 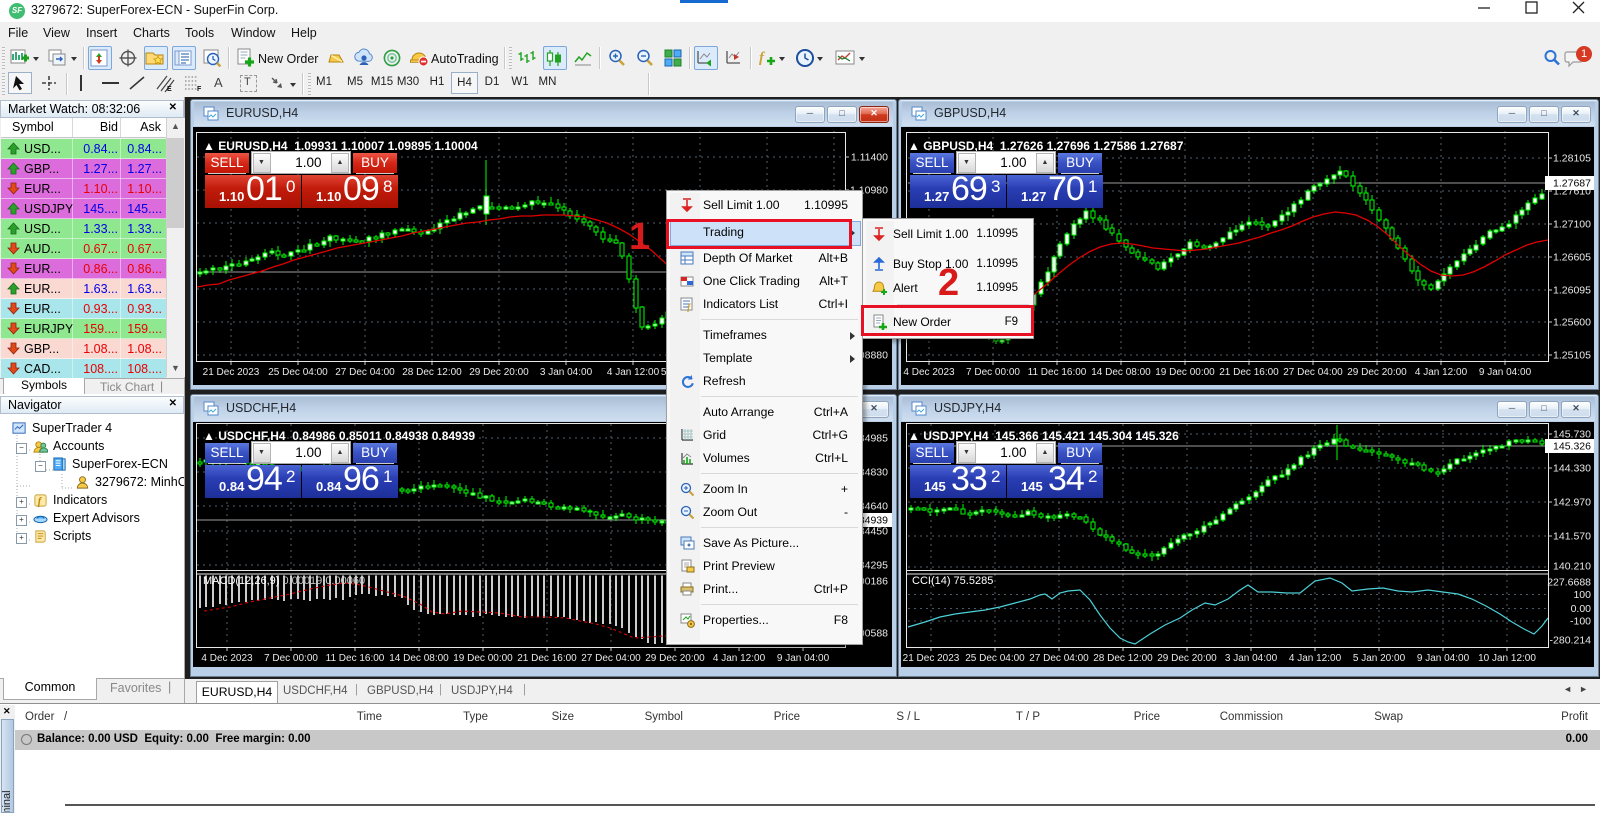 I want to click on svg-text: 145.326, so click(x=1572, y=447).